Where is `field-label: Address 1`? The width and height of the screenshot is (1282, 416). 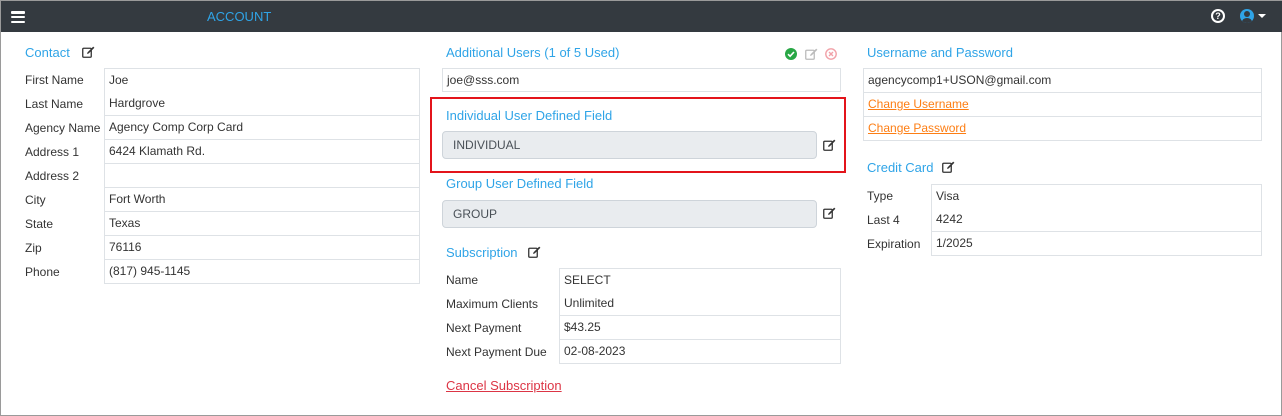 field-label: Address 1 is located at coordinates (52, 152).